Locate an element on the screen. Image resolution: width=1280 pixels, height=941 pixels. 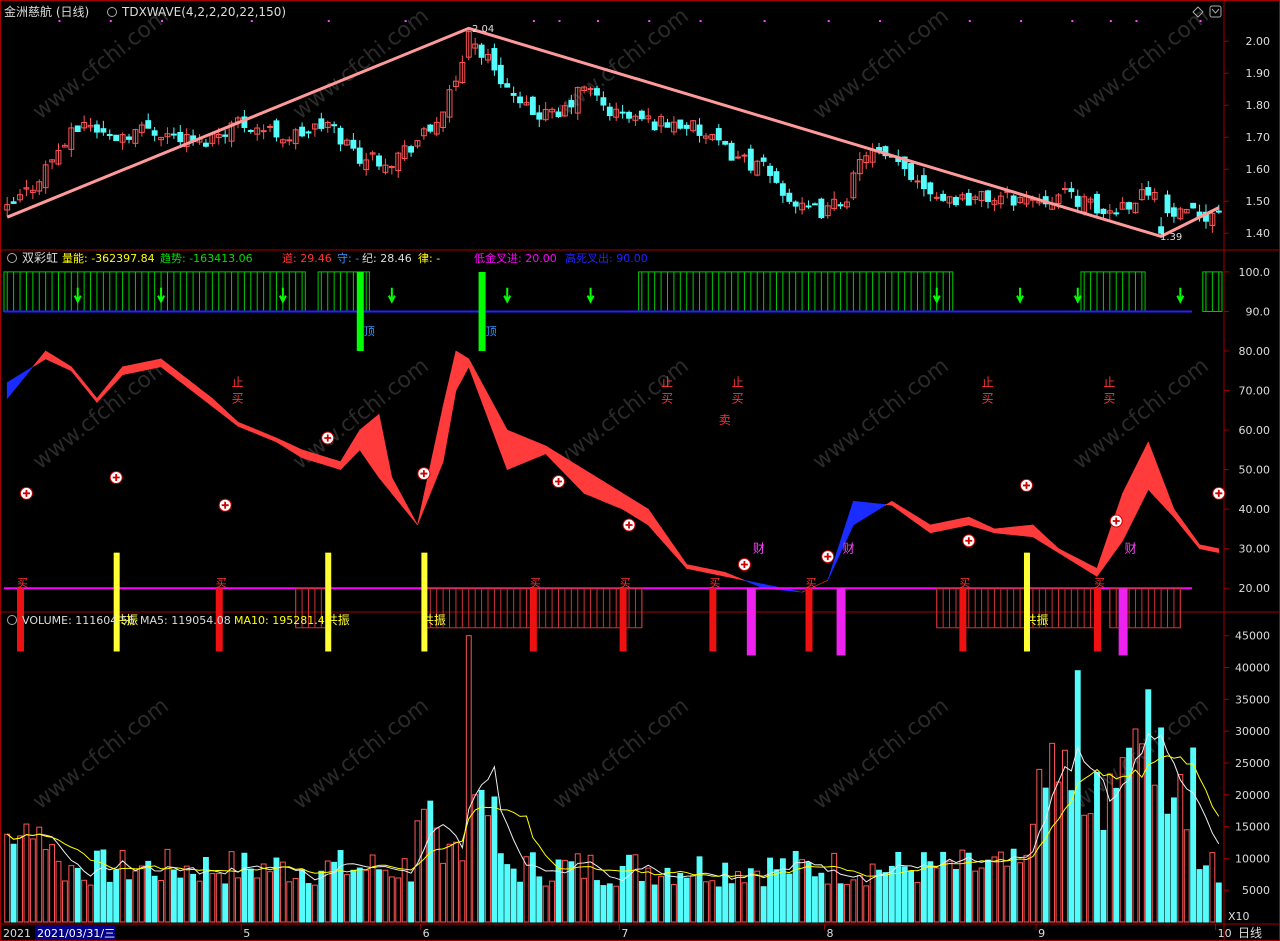
window-box-icon is located at coordinates (1215, 11).